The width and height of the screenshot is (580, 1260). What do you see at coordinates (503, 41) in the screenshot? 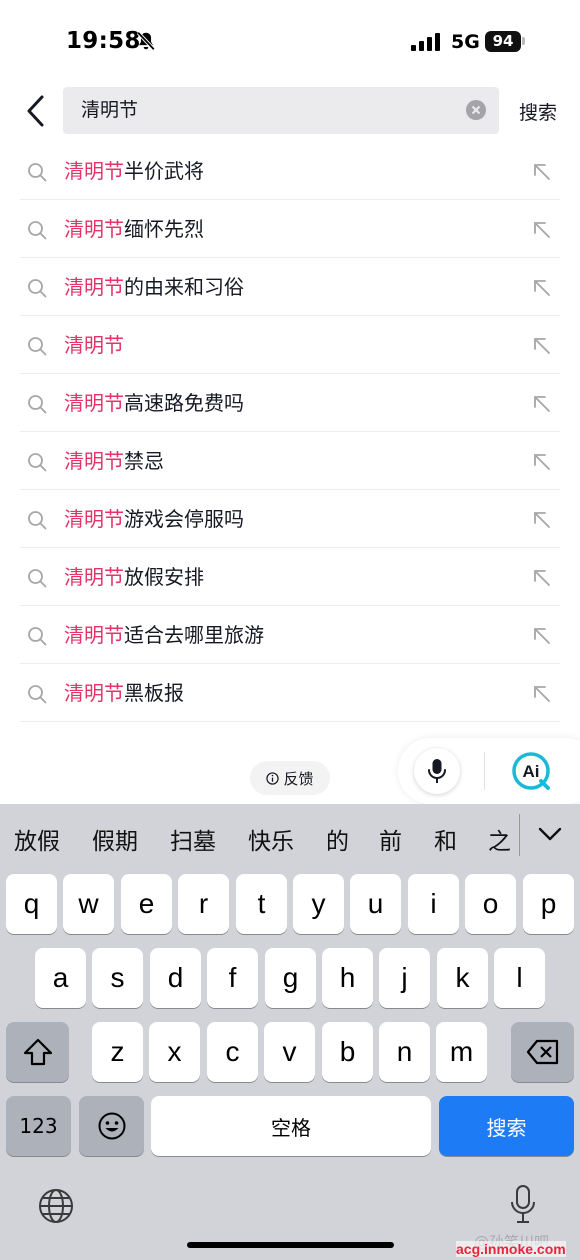
I see `battery-level: 94` at bounding box center [503, 41].